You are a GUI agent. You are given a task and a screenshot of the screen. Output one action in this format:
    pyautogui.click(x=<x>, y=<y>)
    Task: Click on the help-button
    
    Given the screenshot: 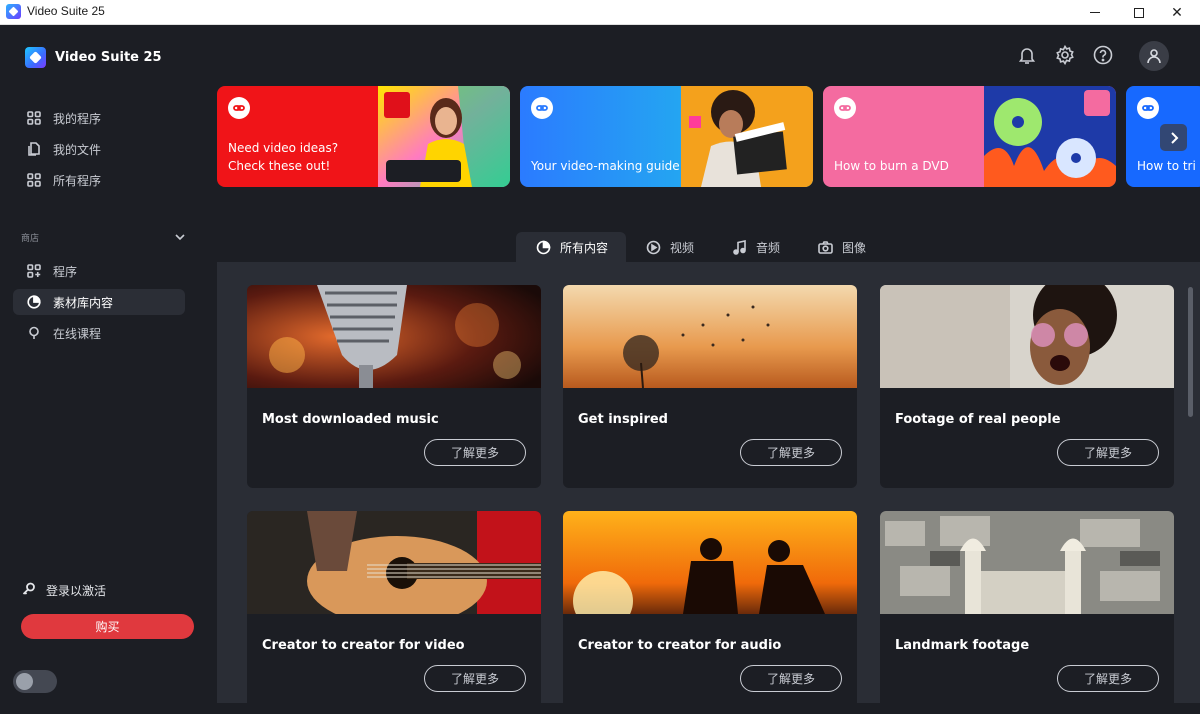 What is the action you would take?
    pyautogui.click(x=1103, y=55)
    